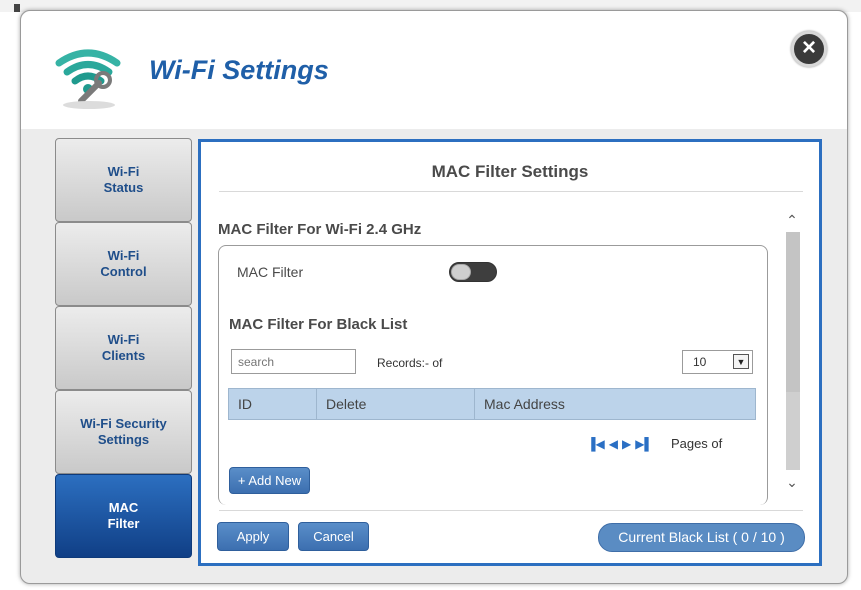 This screenshot has width=861, height=590. Describe the element at coordinates (741, 361) in the screenshot. I see `chevron-down-icon: ▼` at that location.